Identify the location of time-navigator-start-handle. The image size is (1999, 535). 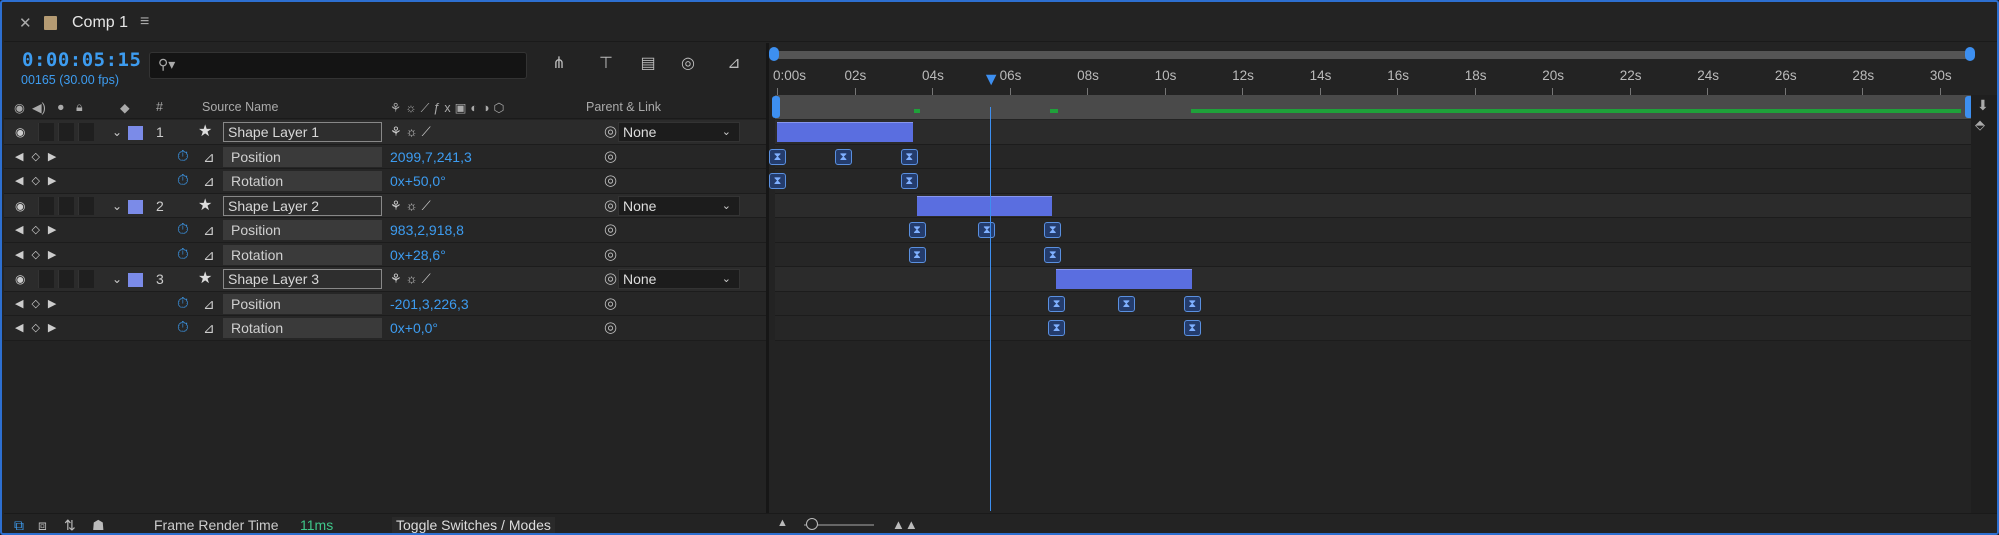
(774, 54).